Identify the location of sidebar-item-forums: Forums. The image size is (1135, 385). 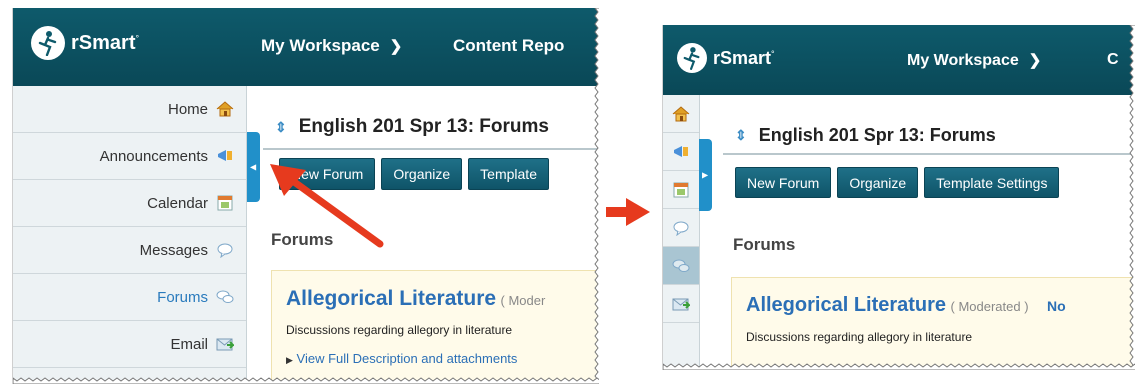
(129, 297).